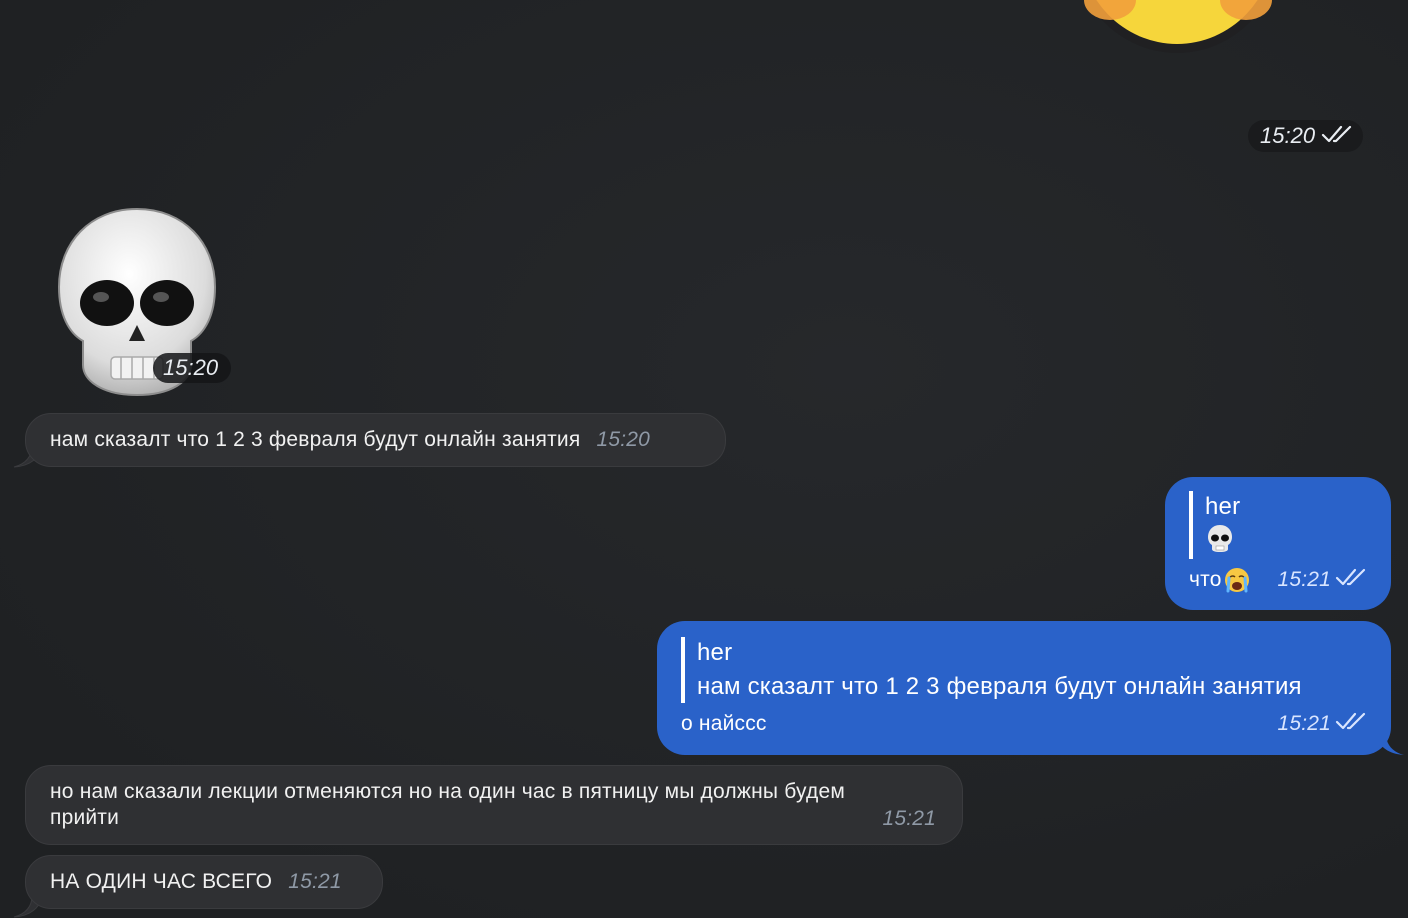  I want to click on skull-time-badge: 15:20, so click(192, 368).